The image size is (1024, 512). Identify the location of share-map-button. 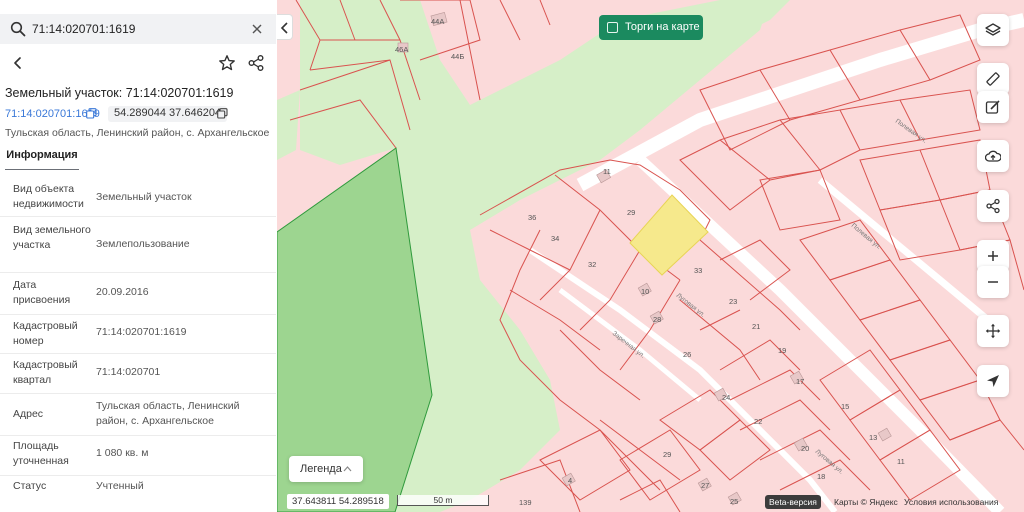
(993, 206).